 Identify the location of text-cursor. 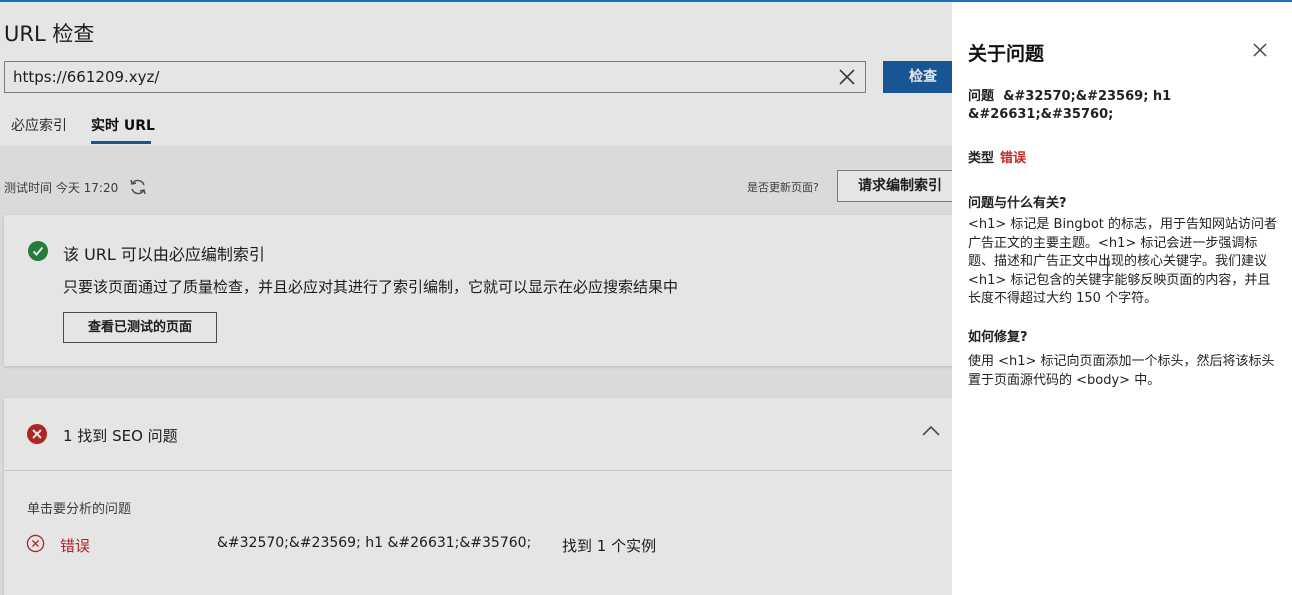
(1107, 267).